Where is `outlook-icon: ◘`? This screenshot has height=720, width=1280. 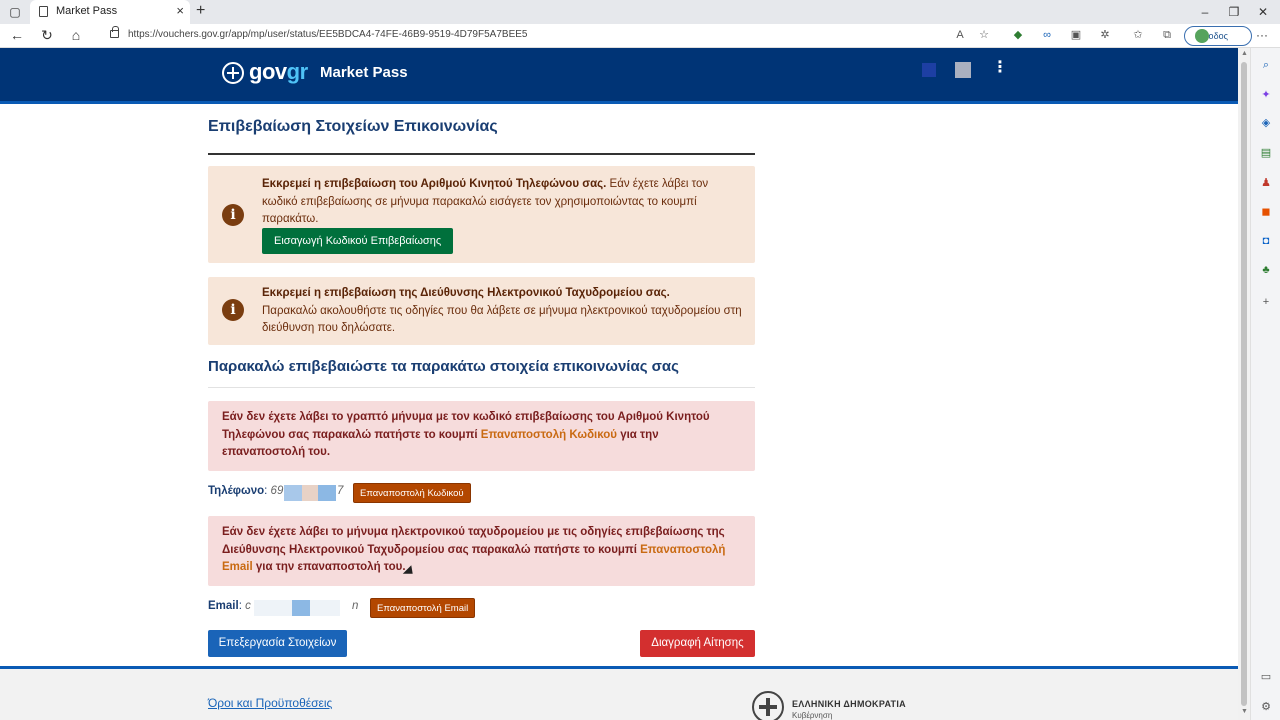
outlook-icon: ◘ is located at coordinates (1266, 241).